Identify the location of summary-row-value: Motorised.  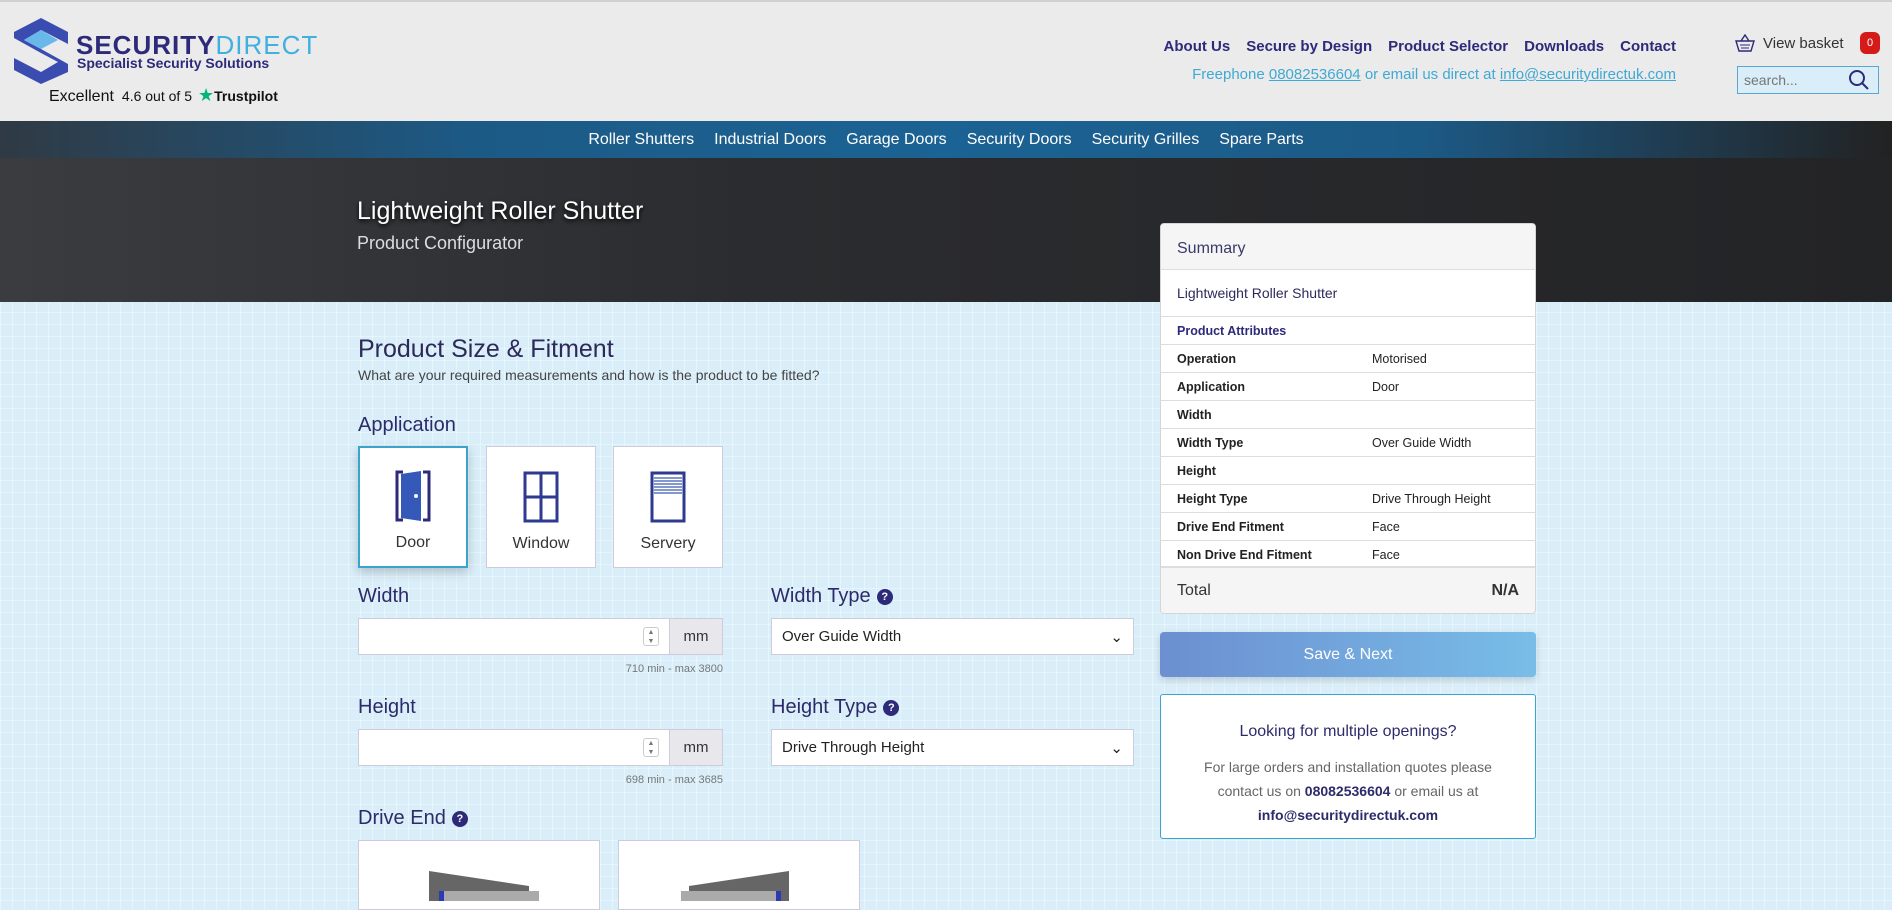
(1399, 358).